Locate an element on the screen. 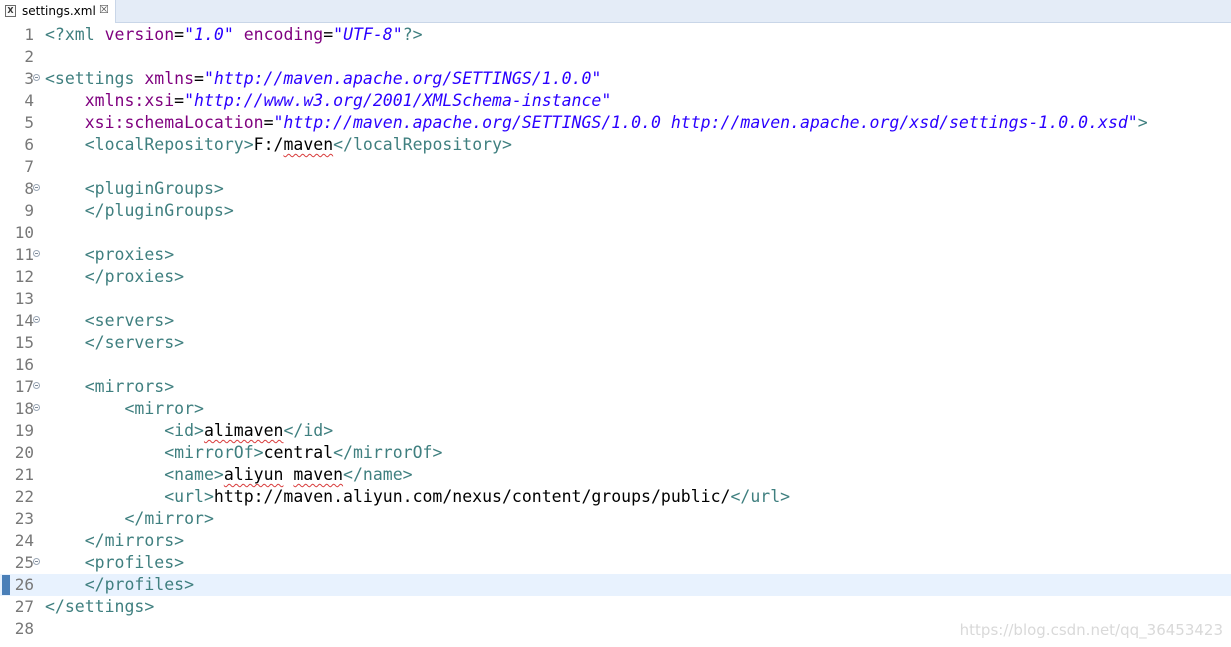 The width and height of the screenshot is (1231, 647). code-token: </profiles> is located at coordinates (139, 584).